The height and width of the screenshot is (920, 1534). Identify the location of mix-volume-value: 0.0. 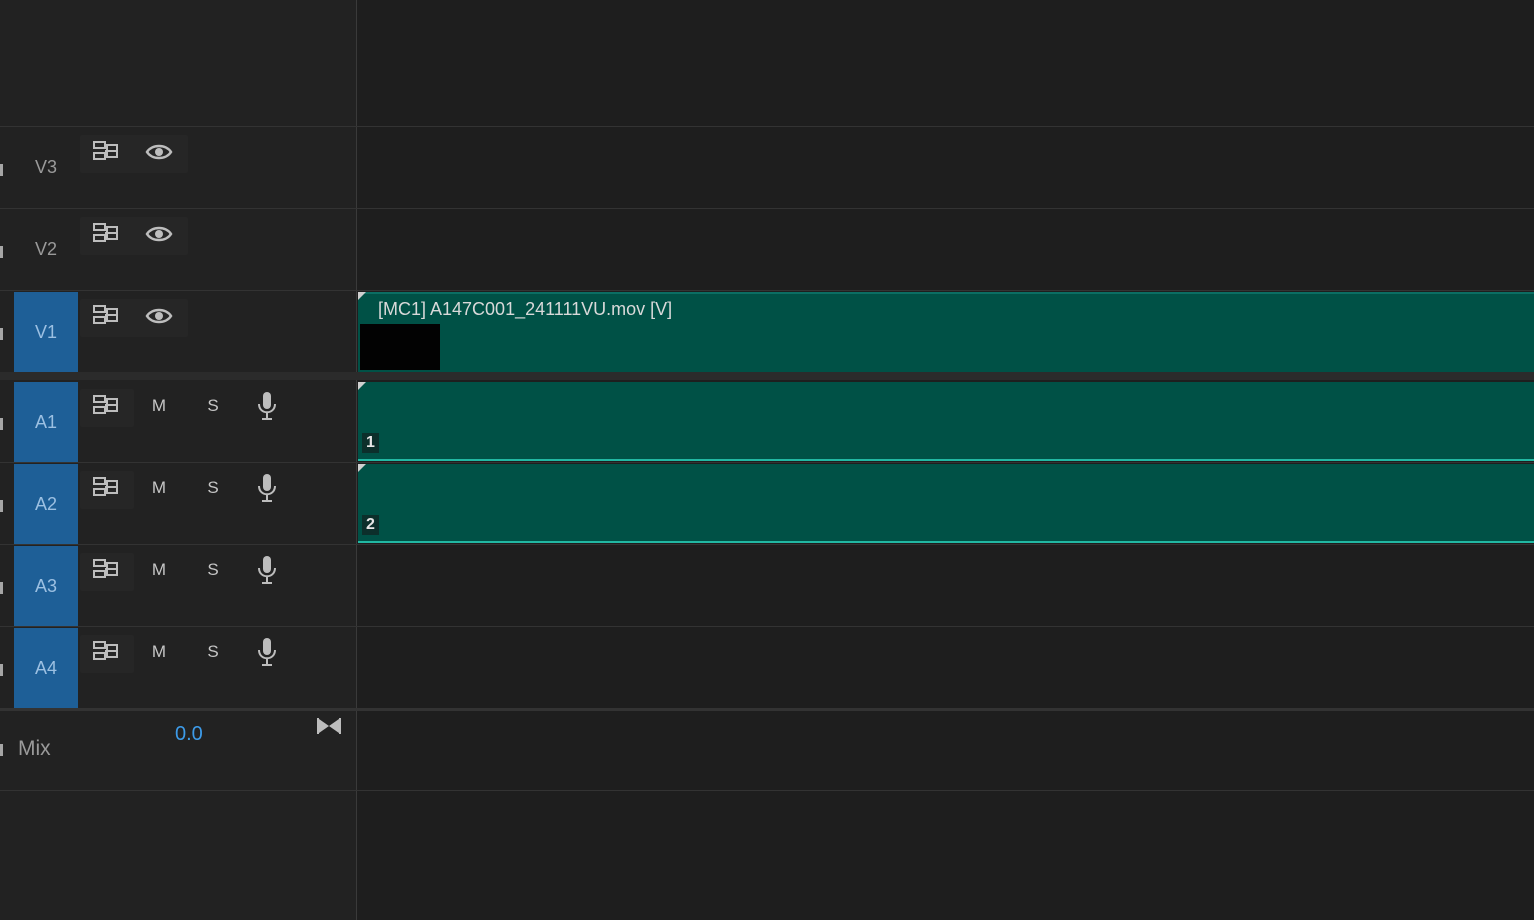
(189, 734).